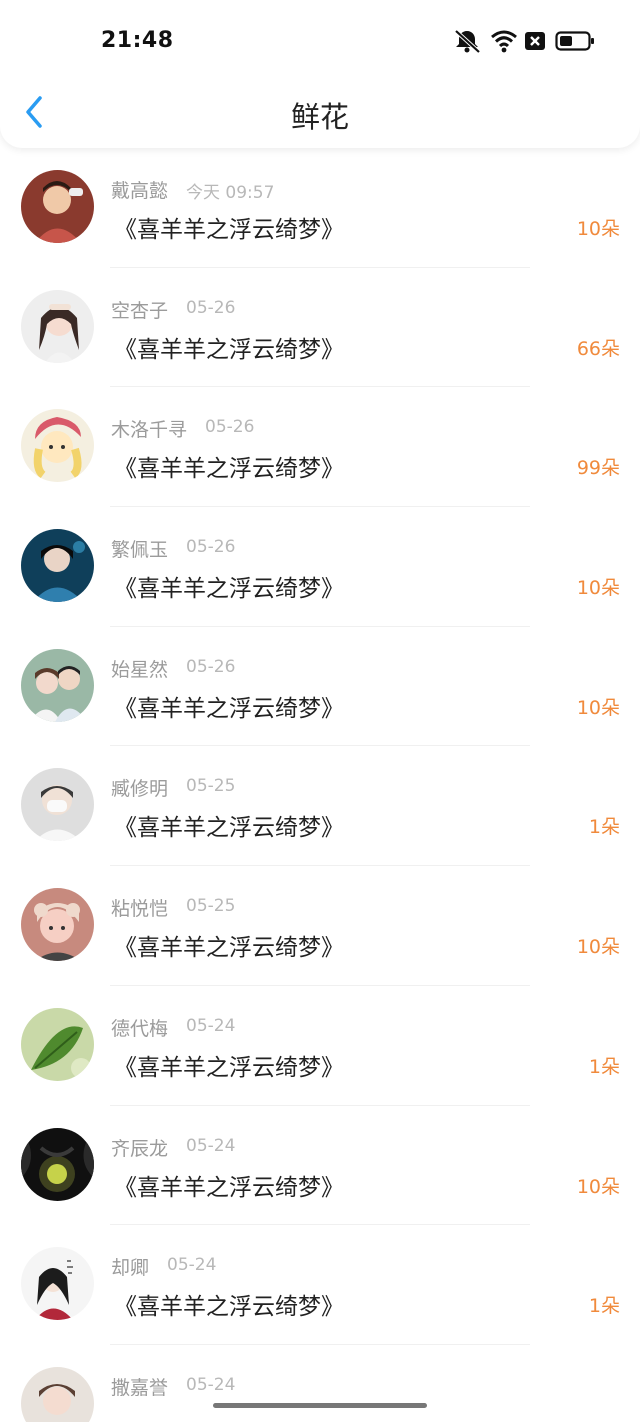 The image size is (640, 1422). I want to click on send-time: 今天 09:57, so click(230, 193).